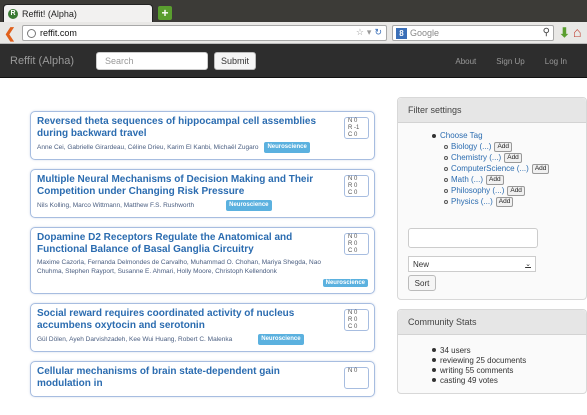  Describe the element at coordinates (472, 264) in the screenshot. I see `sort-order-select: New ⌄` at that location.